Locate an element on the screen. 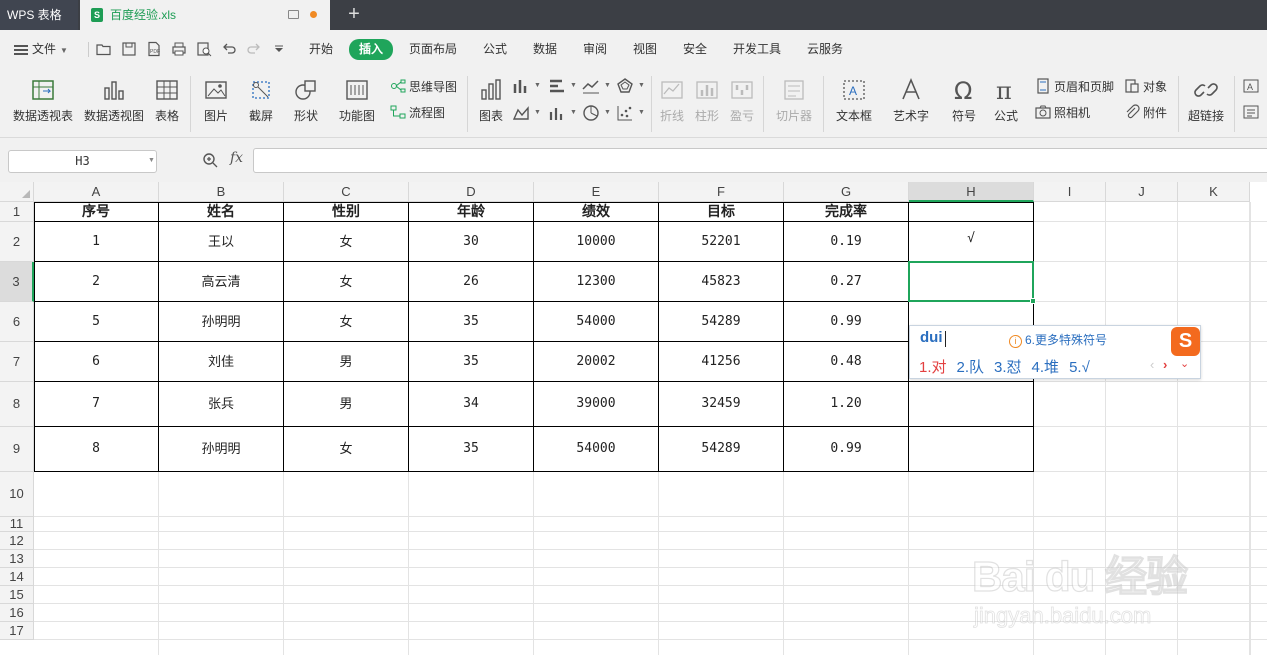 This screenshot has width=1267, height=655. column-header: K is located at coordinates (1214, 192).